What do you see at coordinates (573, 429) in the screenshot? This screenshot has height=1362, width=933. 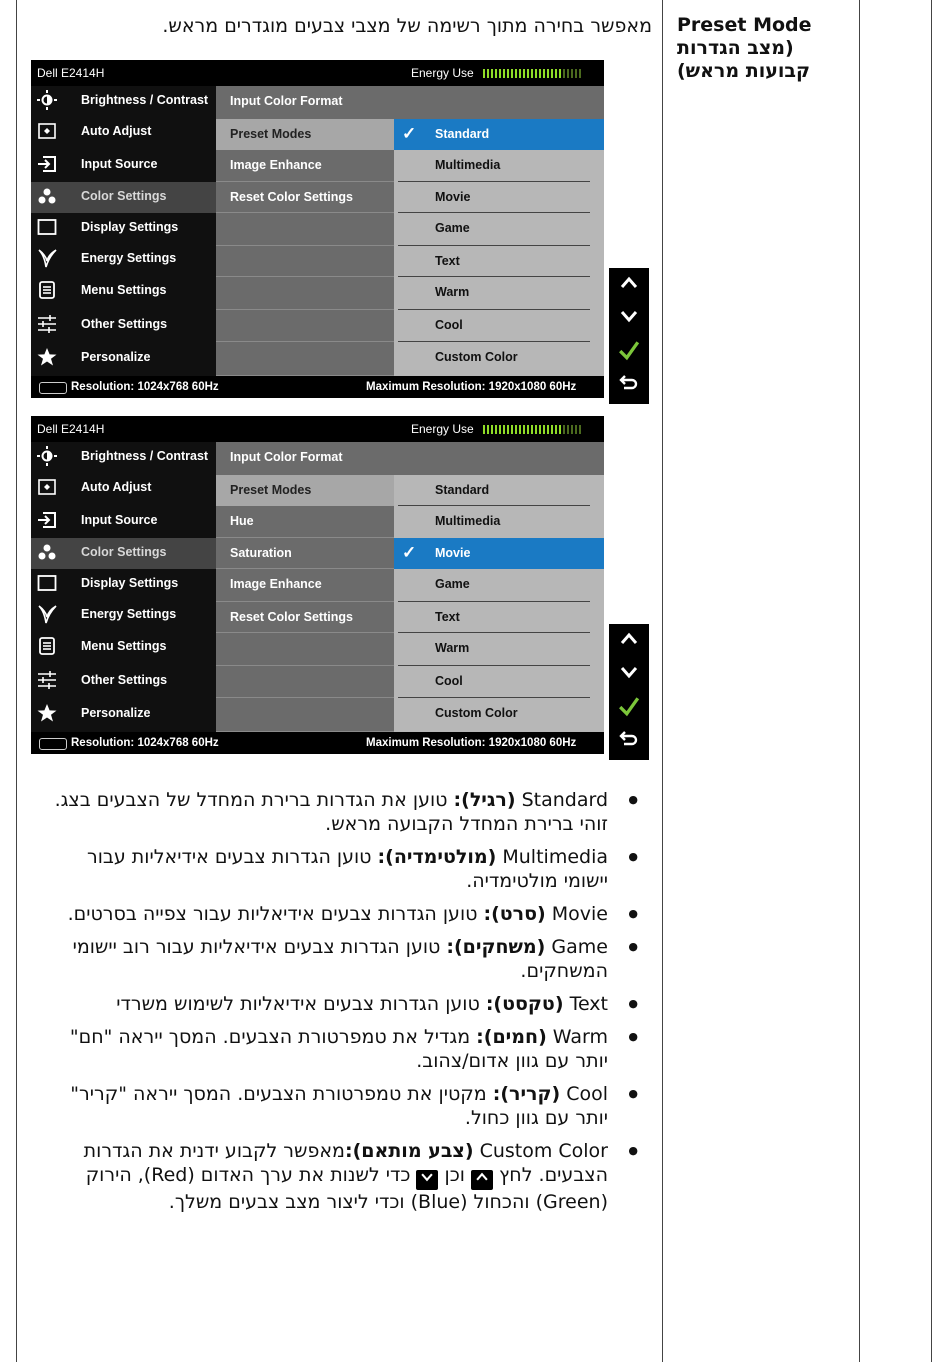 I see `energy-meter-off` at bounding box center [573, 429].